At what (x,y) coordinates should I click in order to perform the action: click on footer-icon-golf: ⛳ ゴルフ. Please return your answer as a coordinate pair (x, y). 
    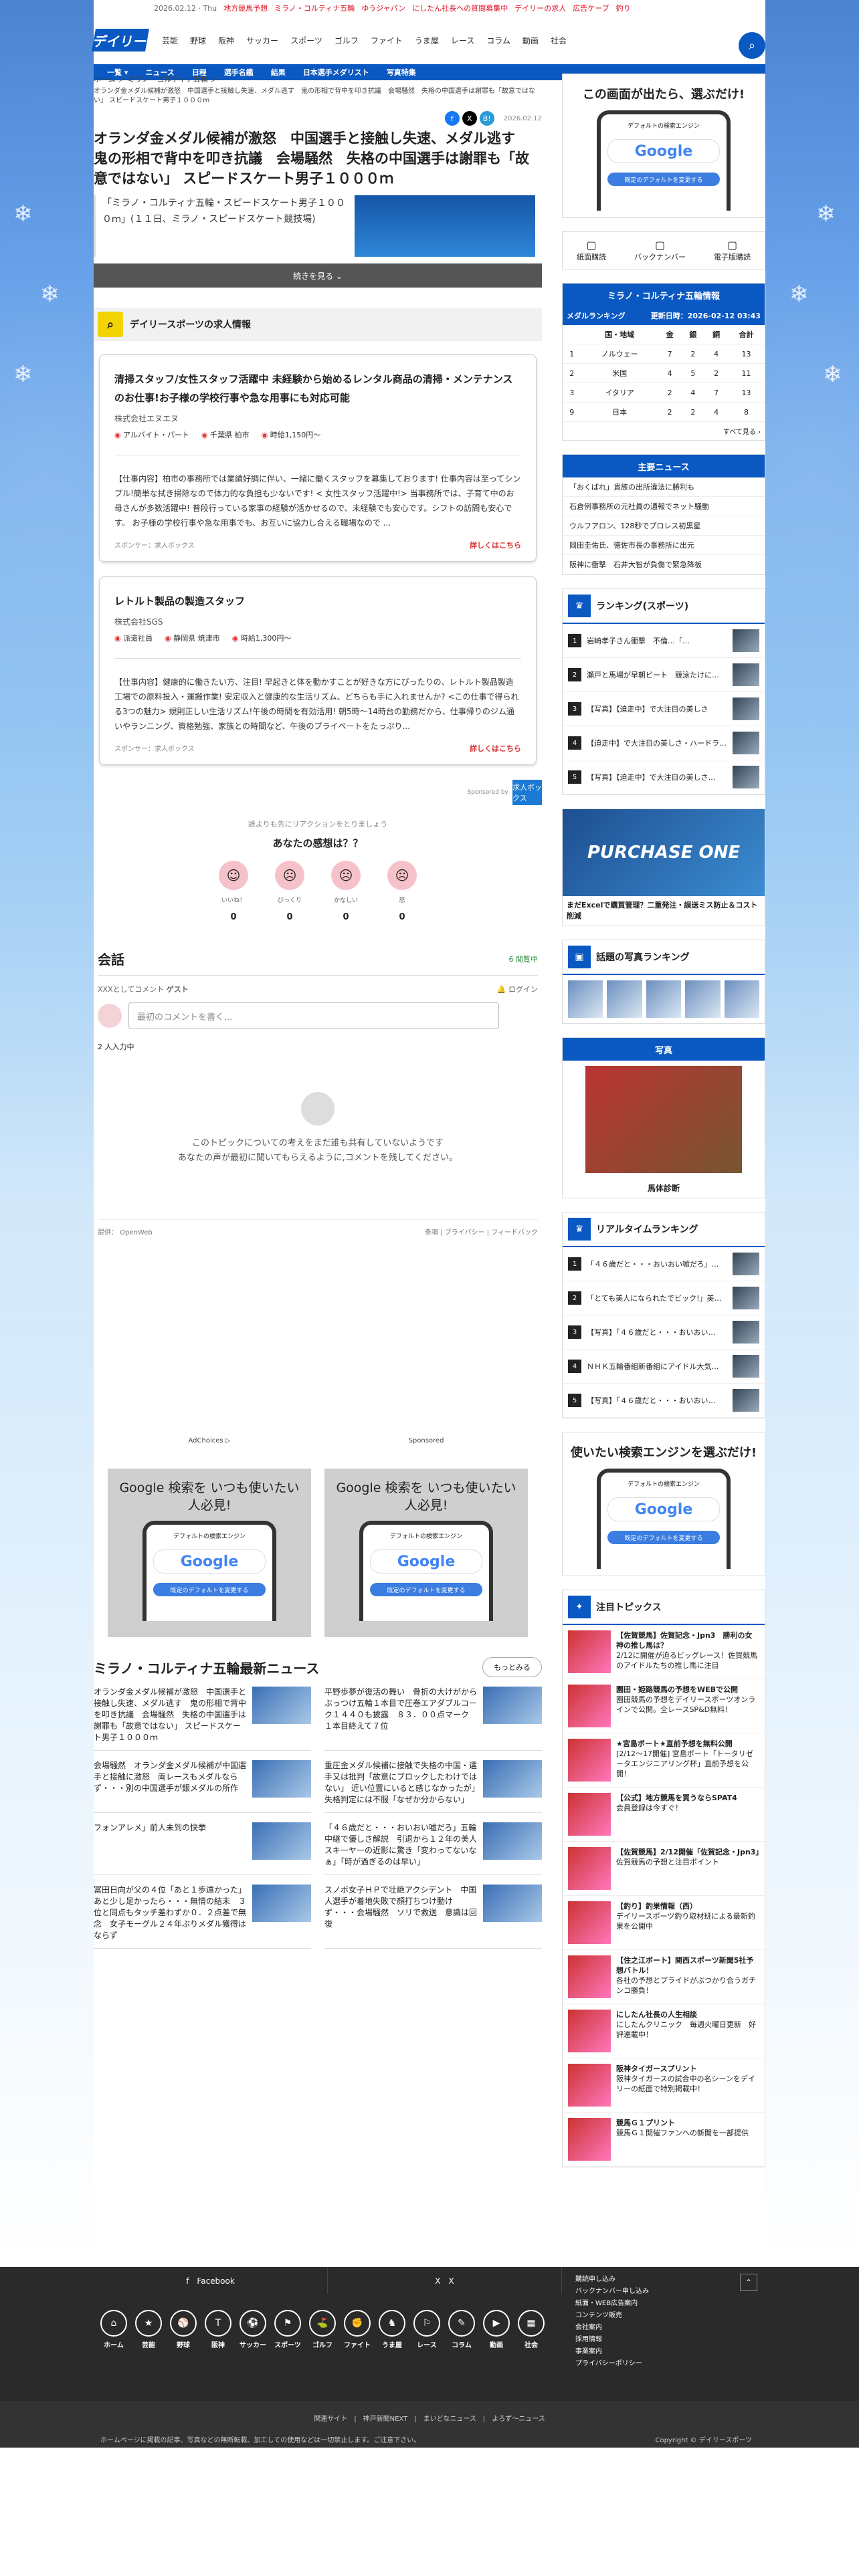
    Looking at the image, I should click on (322, 2329).